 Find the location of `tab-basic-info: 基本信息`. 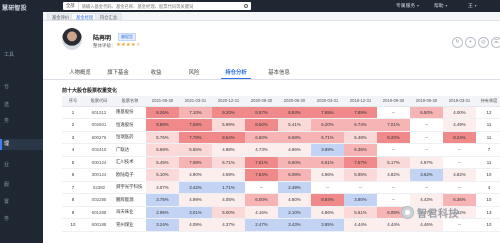

tab-basic-info: 基本信息 is located at coordinates (279, 73).